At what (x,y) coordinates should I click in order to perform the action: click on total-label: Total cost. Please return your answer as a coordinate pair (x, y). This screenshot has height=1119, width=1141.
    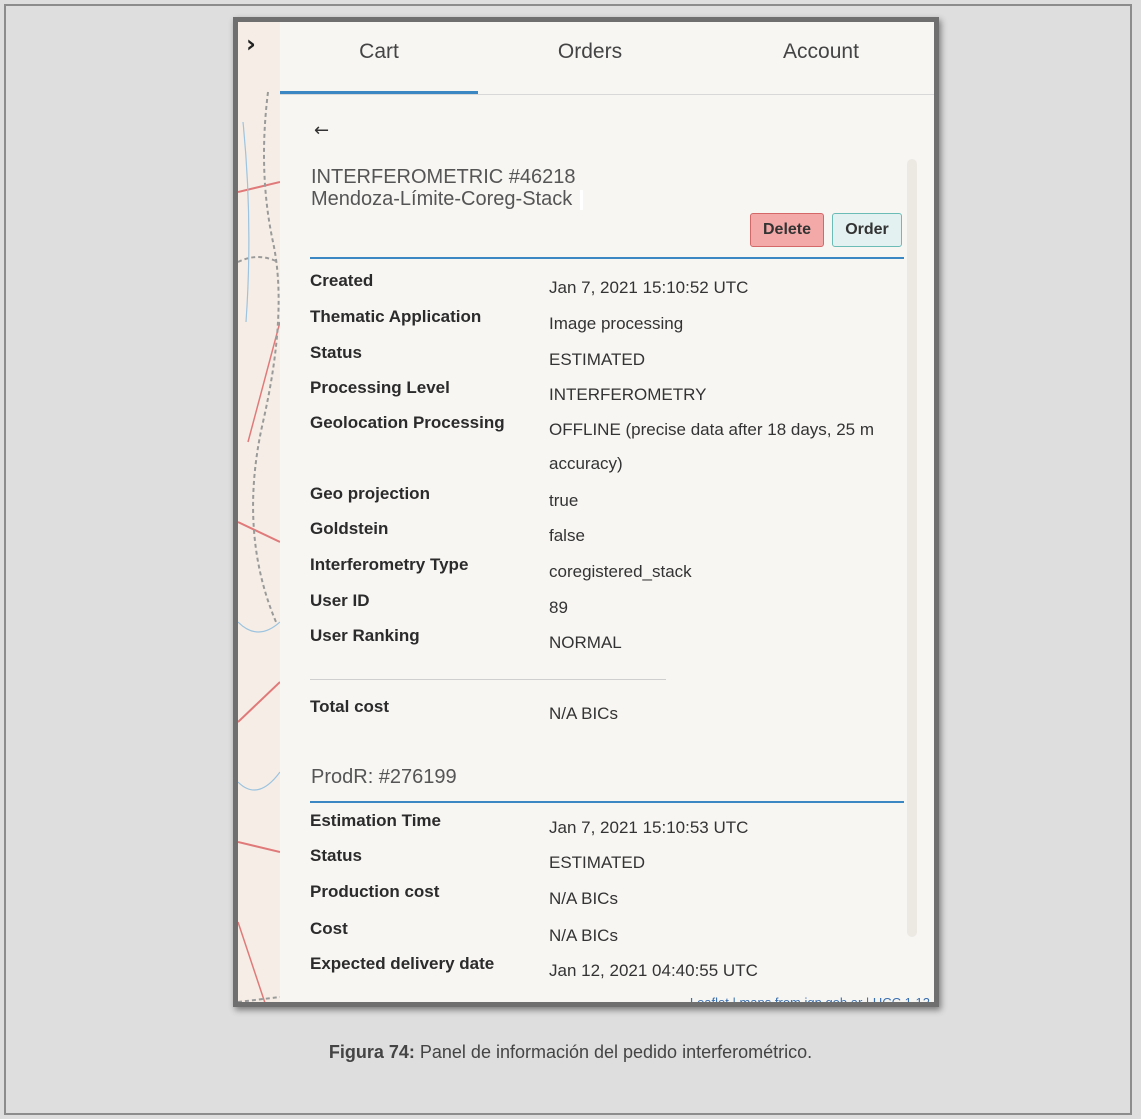
    Looking at the image, I should click on (350, 706).